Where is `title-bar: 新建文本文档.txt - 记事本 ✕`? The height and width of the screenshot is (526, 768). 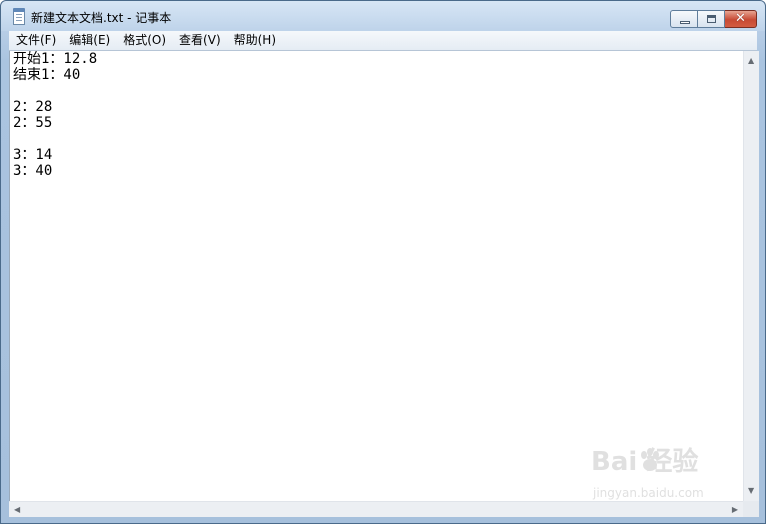 title-bar: 新建文本文档.txt - 记事本 ✕ is located at coordinates (383, 16).